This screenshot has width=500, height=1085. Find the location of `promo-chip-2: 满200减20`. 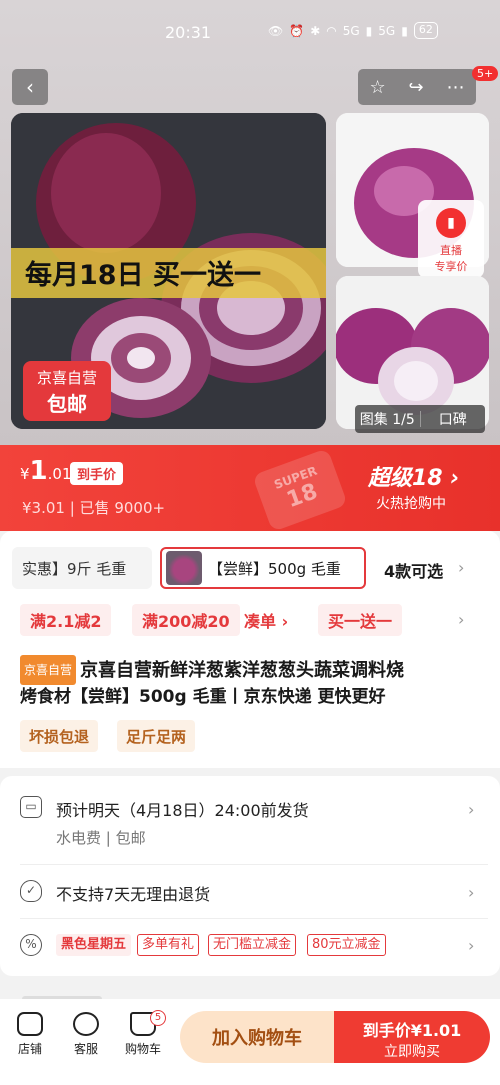

promo-chip-2: 满200减20 is located at coordinates (186, 620).